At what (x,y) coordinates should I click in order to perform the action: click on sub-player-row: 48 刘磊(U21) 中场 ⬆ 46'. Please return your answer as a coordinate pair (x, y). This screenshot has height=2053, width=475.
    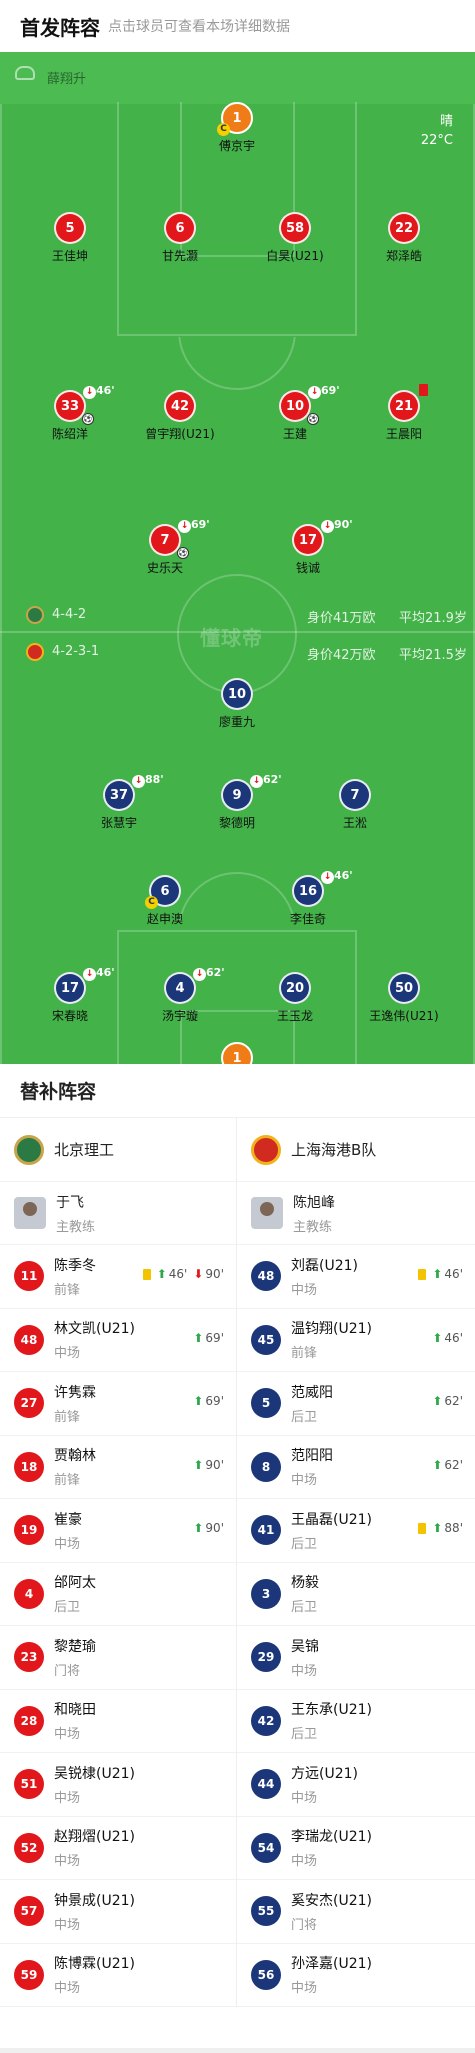
    Looking at the image, I should click on (356, 1277).